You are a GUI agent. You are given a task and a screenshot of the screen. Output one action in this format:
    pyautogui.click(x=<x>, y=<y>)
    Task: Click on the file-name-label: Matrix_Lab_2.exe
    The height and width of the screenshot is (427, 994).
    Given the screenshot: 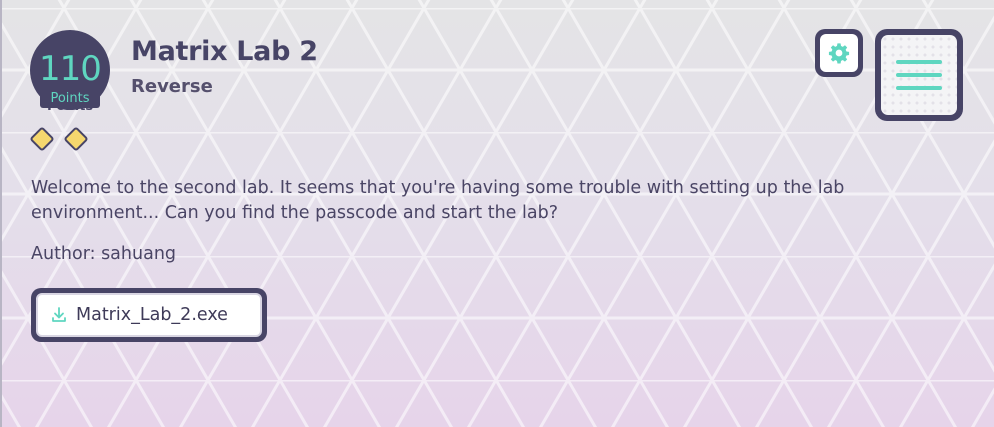 What is the action you would take?
    pyautogui.click(x=152, y=315)
    